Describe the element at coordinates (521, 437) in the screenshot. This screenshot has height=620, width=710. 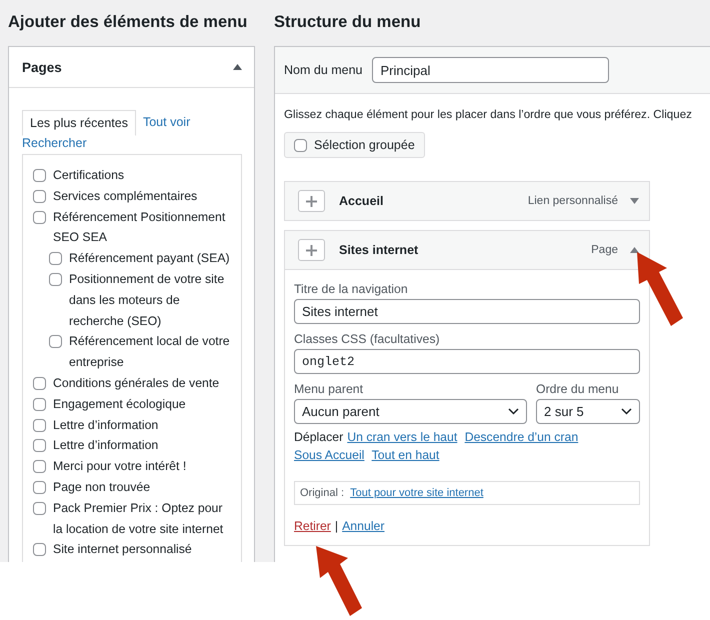
I see `move-link: Descendre d’un cran` at that location.